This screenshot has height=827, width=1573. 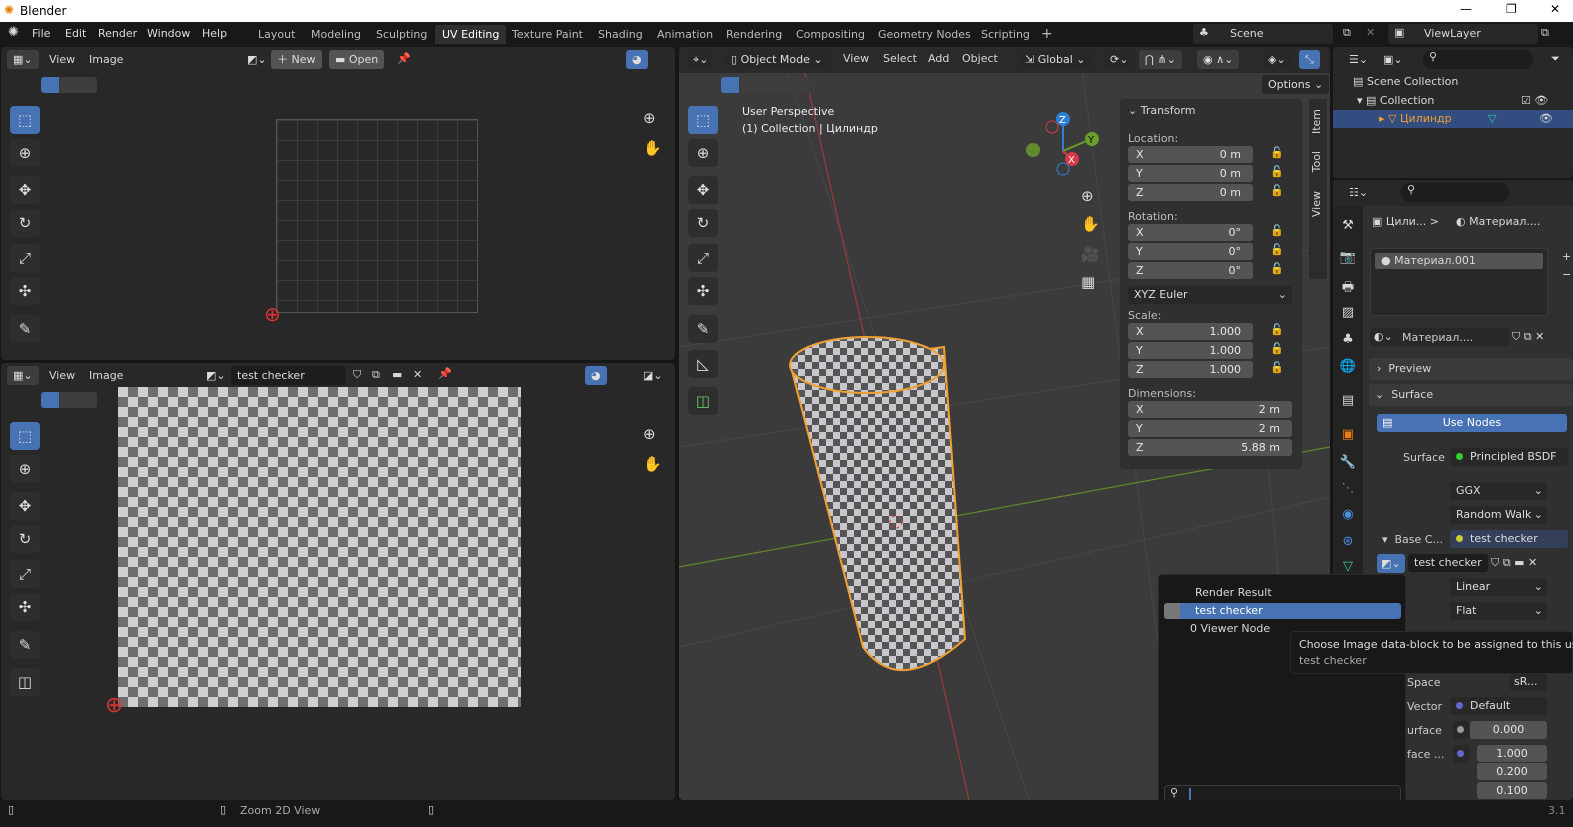 What do you see at coordinates (1466, 9) in the screenshot?
I see `minimize-button: —` at bounding box center [1466, 9].